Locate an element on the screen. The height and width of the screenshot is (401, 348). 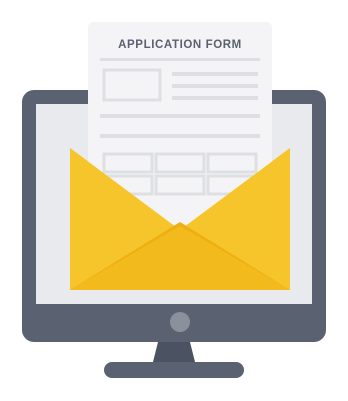
form-title: APPLICATION FORM is located at coordinates (180, 45).